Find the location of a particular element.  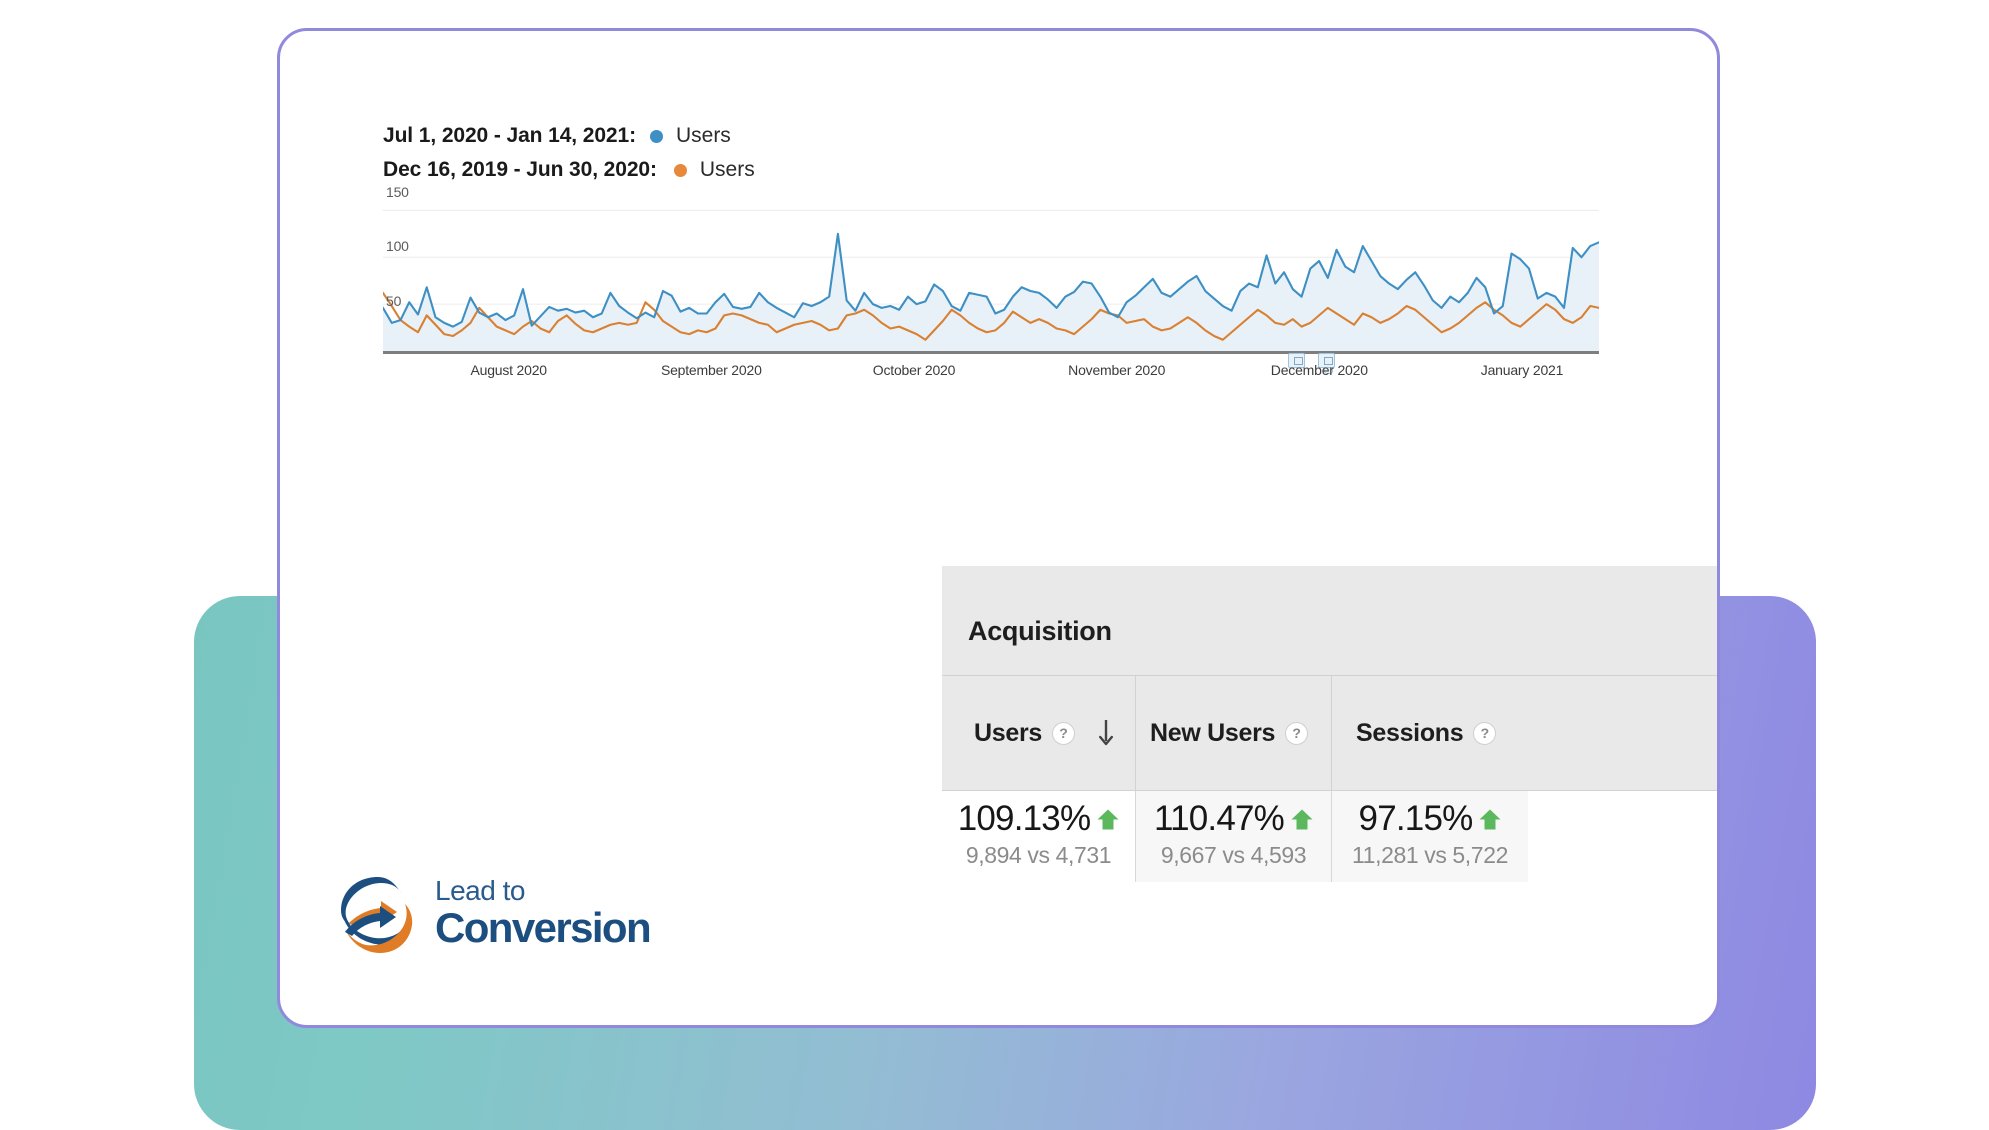

cell-users: 109.13% 9,894 vs 4,731 is located at coordinates (1039, 836).